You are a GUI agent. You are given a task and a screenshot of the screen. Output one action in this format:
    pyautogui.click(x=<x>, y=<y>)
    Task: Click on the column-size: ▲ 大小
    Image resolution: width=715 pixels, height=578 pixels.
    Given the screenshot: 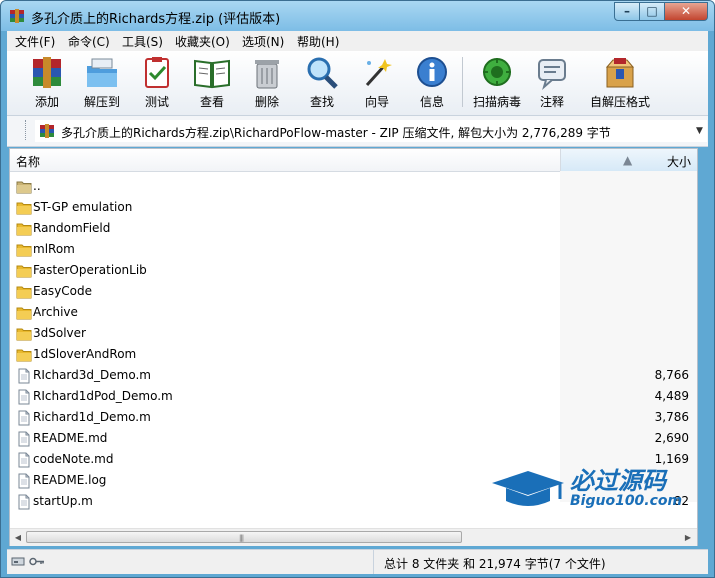 What is the action you would take?
    pyautogui.click(x=628, y=160)
    